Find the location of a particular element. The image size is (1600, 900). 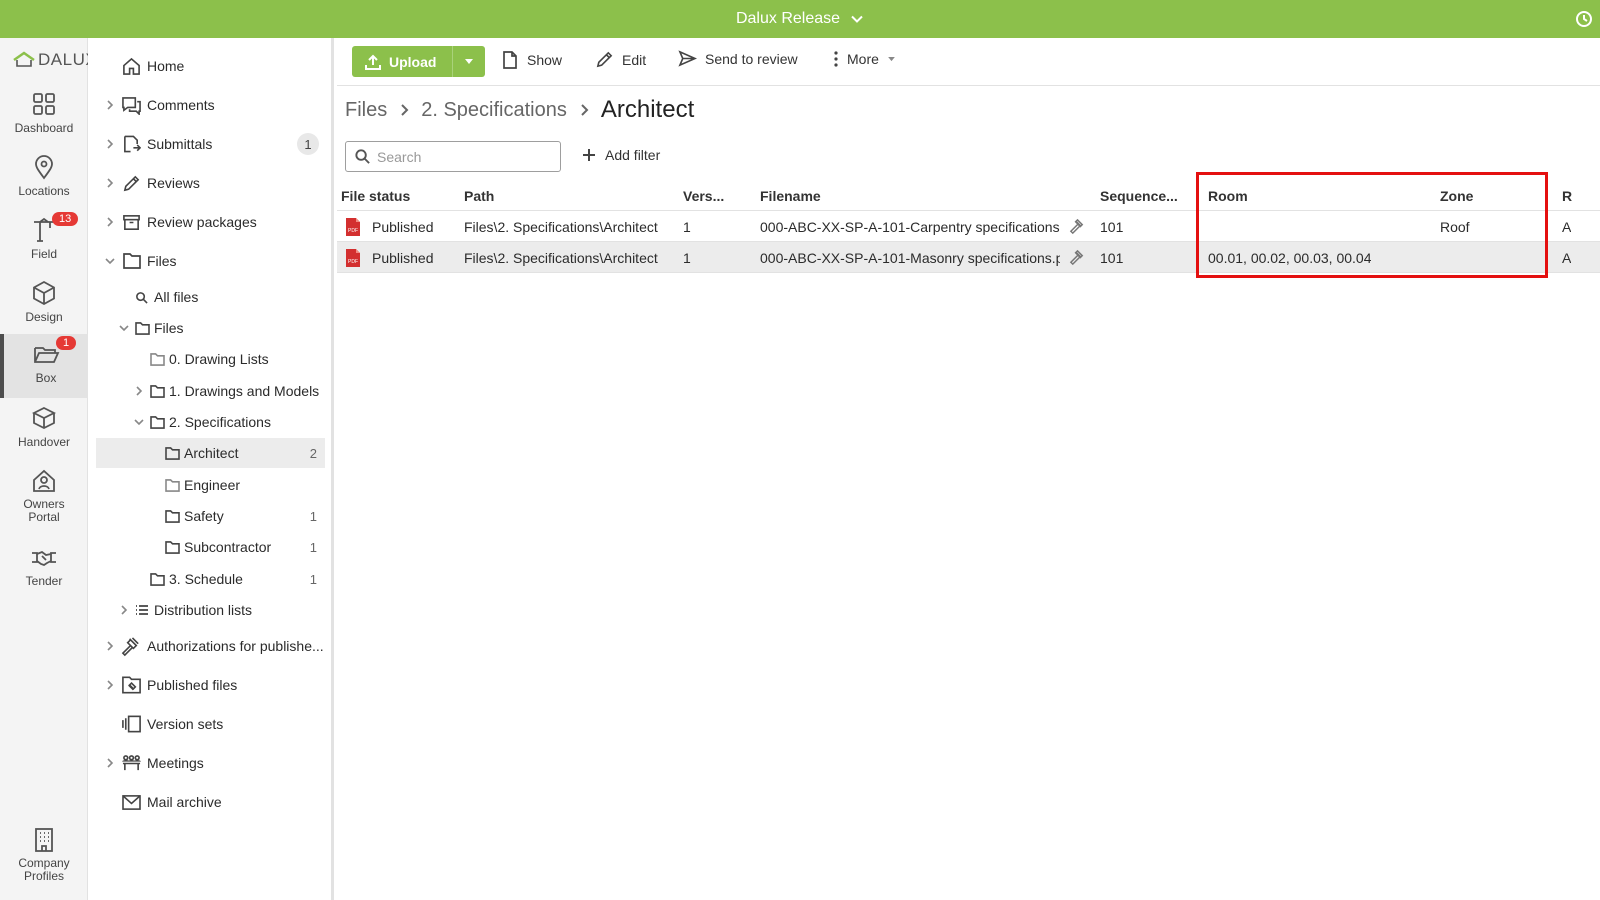

add-filter-button: Add filter is located at coordinates (620, 155).